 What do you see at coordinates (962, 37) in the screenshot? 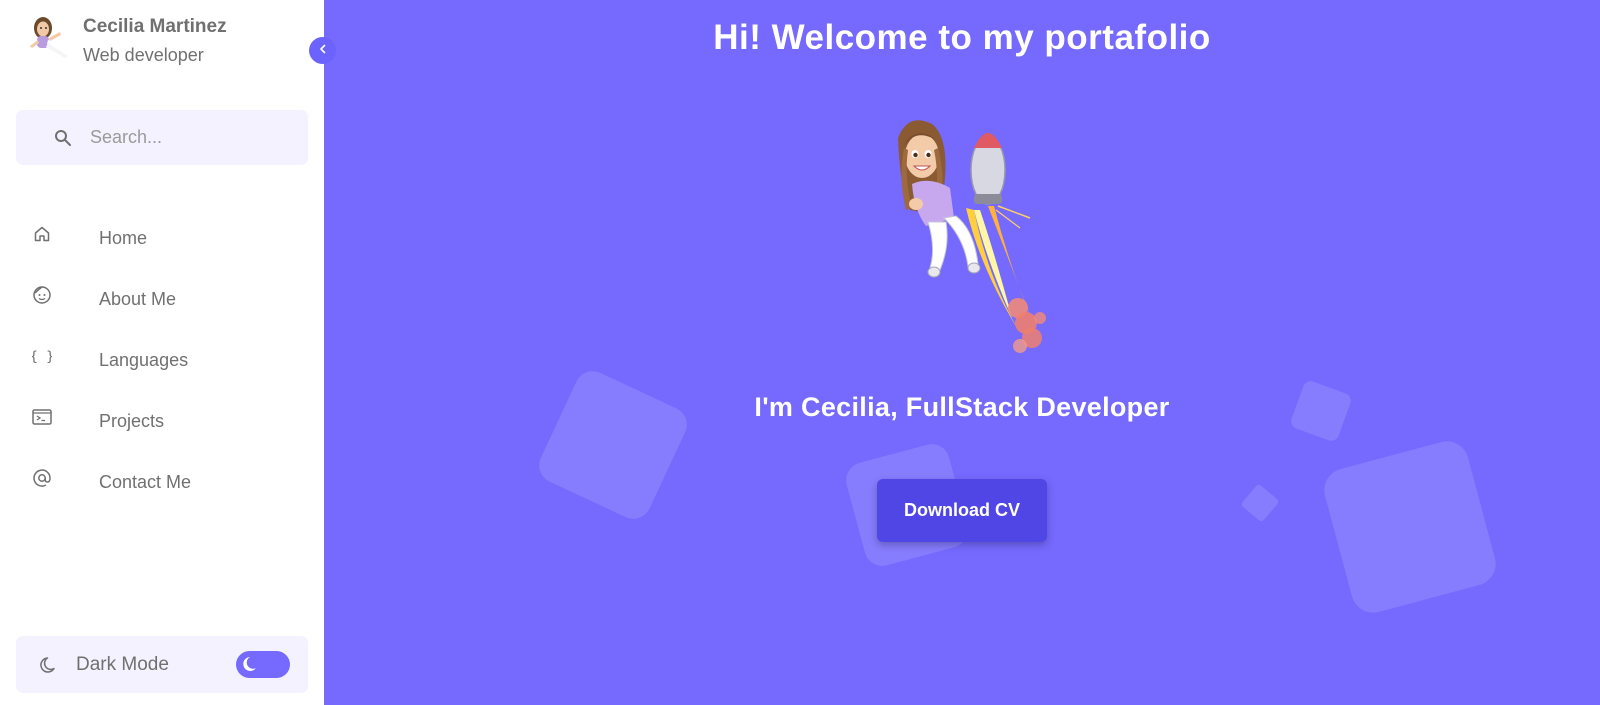
I see `page-title: Hi! Welcome to my portafolio` at bounding box center [962, 37].